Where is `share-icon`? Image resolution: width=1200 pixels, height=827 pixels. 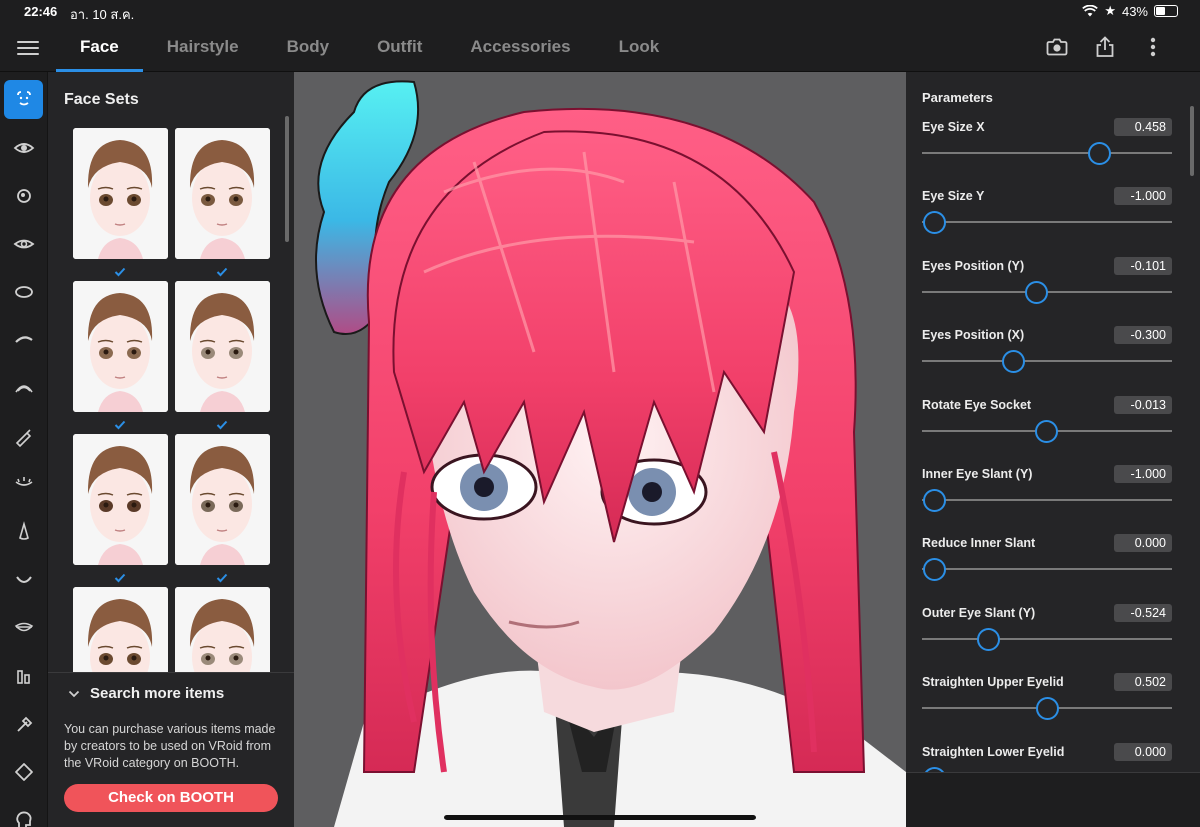 share-icon is located at coordinates (1105, 47).